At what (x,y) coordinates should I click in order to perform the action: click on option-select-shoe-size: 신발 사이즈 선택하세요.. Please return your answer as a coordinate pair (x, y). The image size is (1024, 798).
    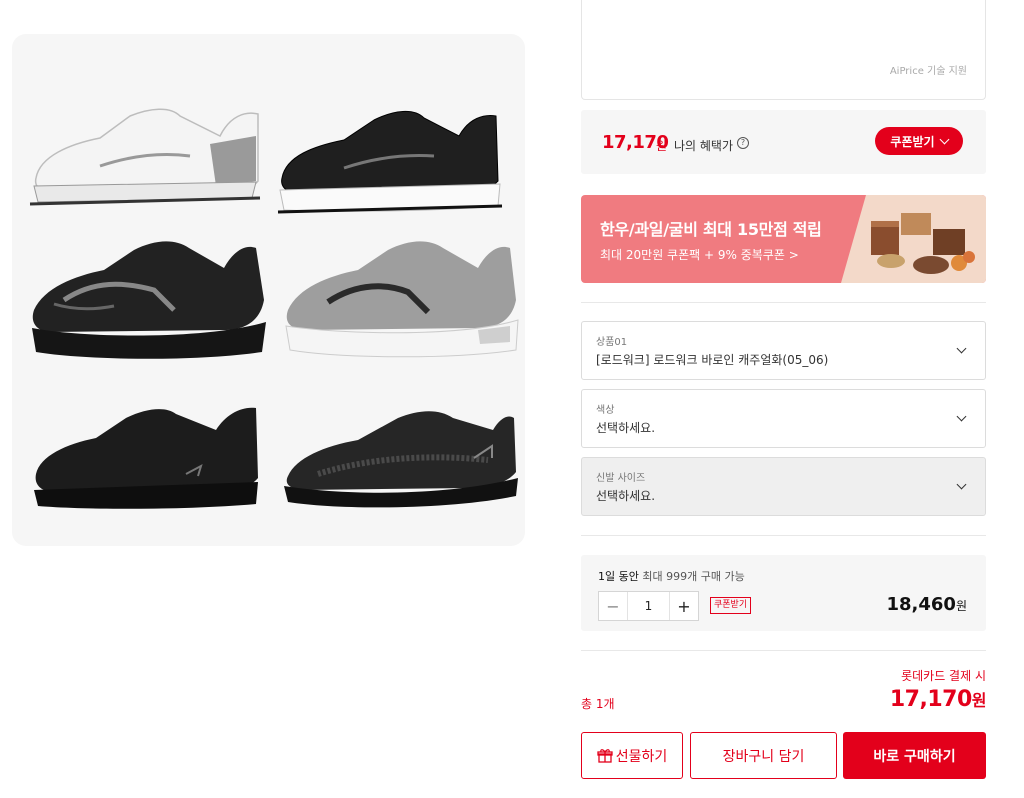
    Looking at the image, I should click on (783, 486).